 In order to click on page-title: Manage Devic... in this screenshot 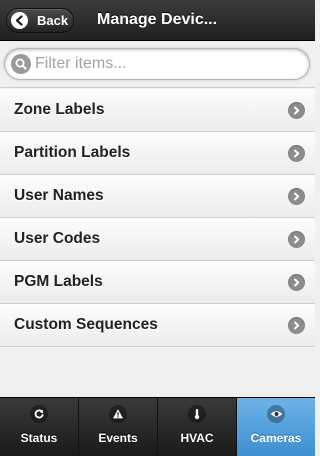, I will do `click(157, 19)`.